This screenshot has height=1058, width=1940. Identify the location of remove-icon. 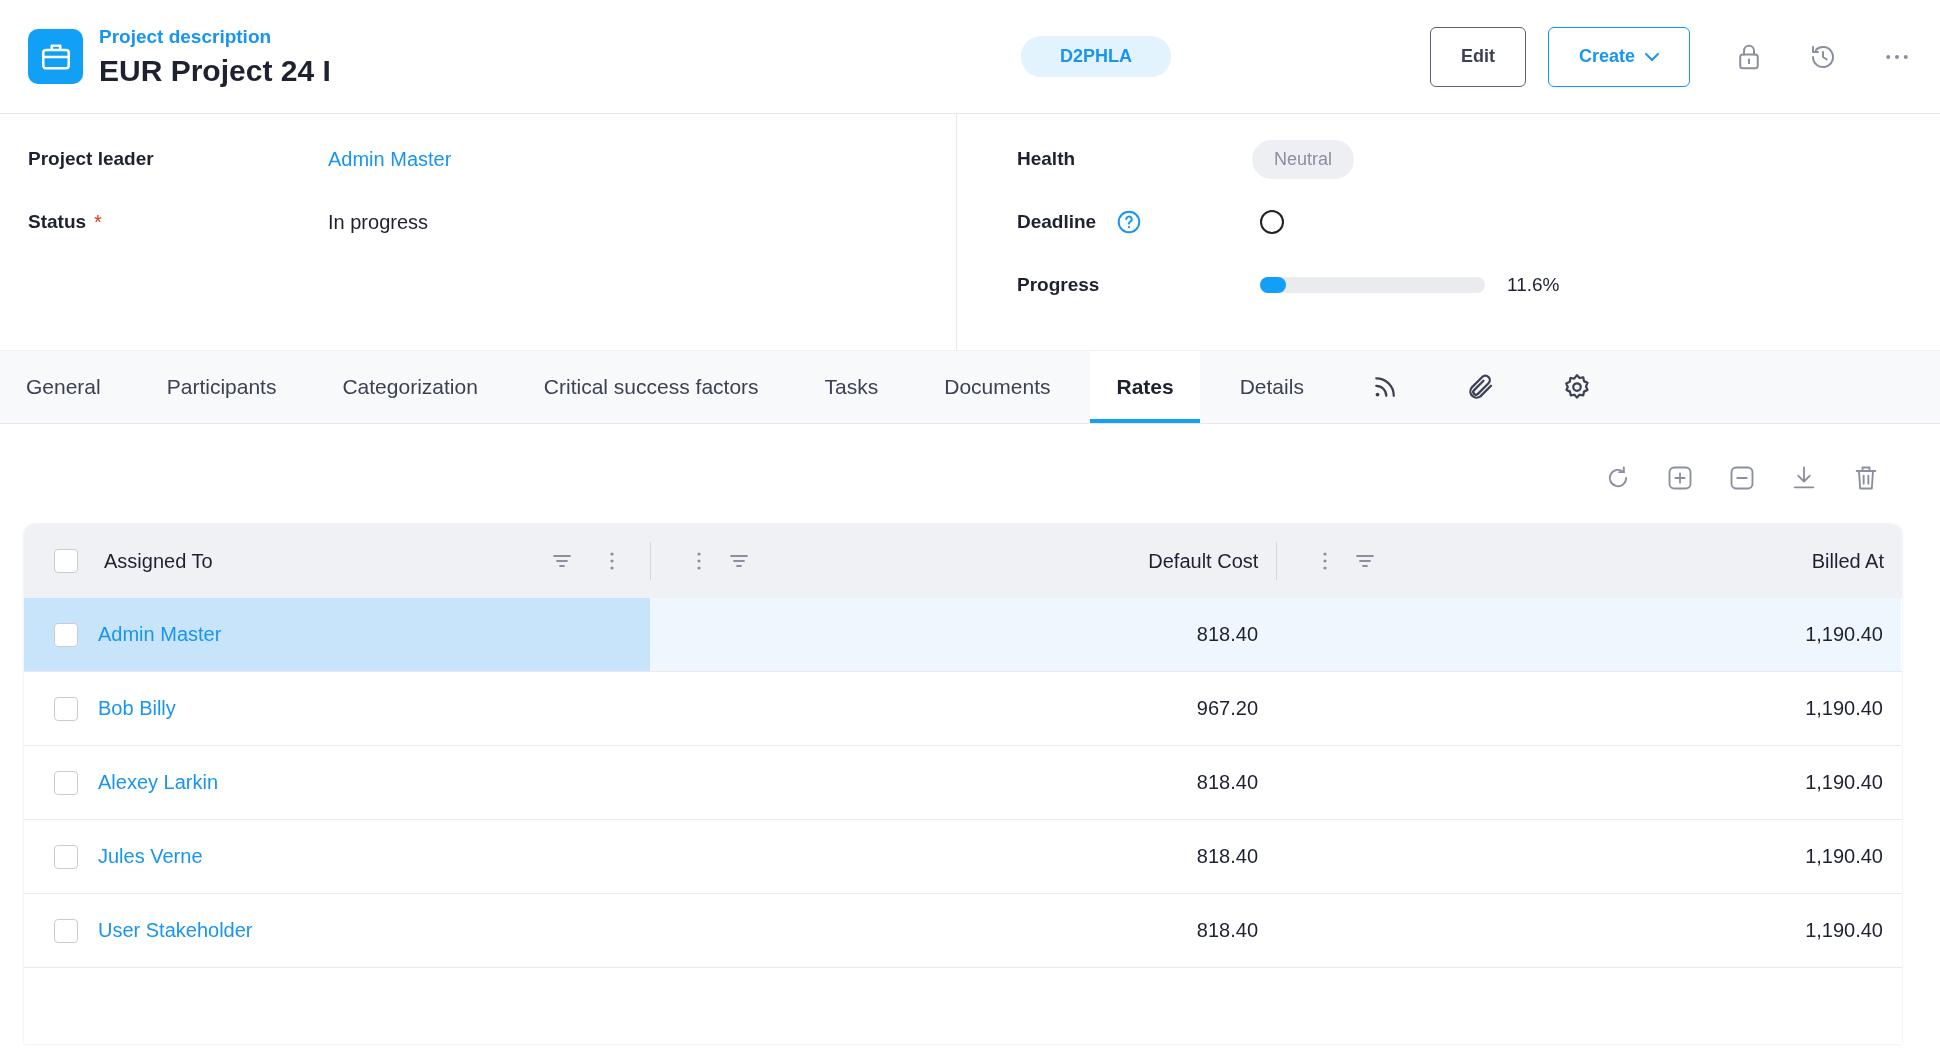
(1742, 478).